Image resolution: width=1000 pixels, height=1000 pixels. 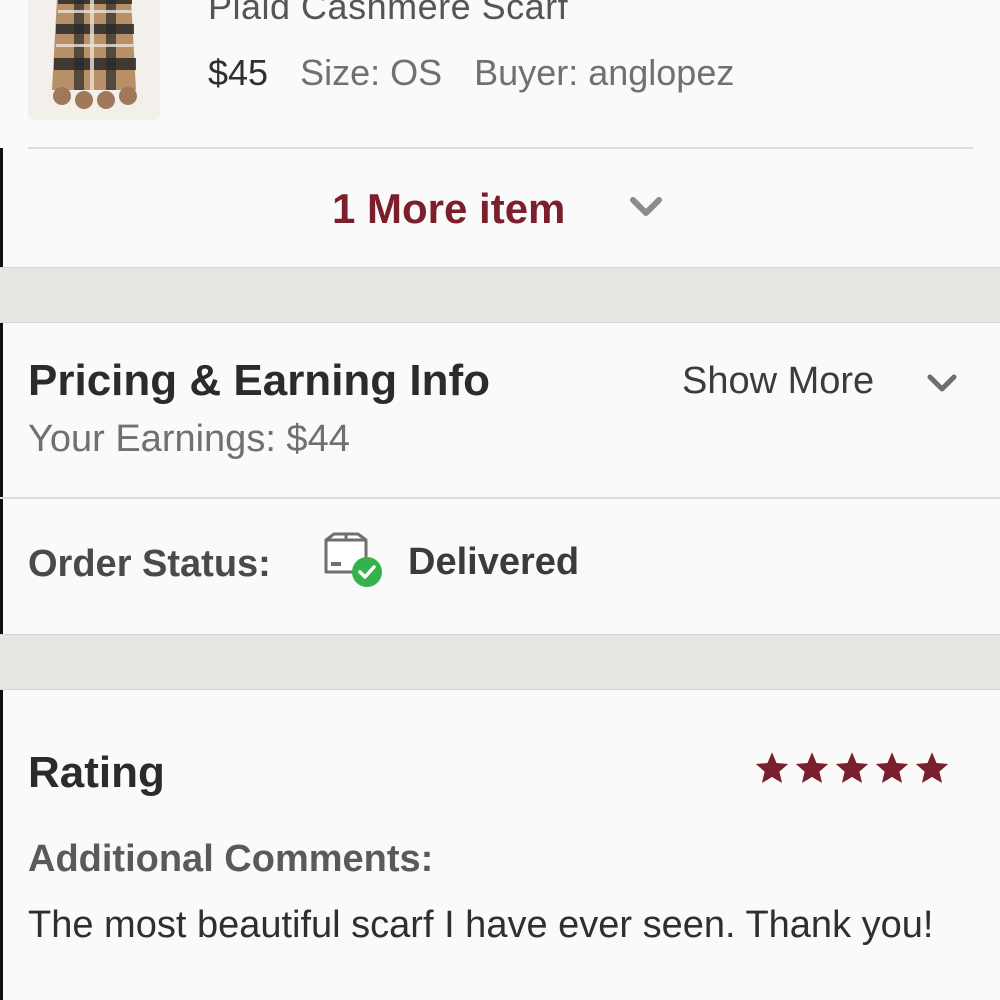 I want to click on order-status-value: Delivered, so click(x=494, y=562).